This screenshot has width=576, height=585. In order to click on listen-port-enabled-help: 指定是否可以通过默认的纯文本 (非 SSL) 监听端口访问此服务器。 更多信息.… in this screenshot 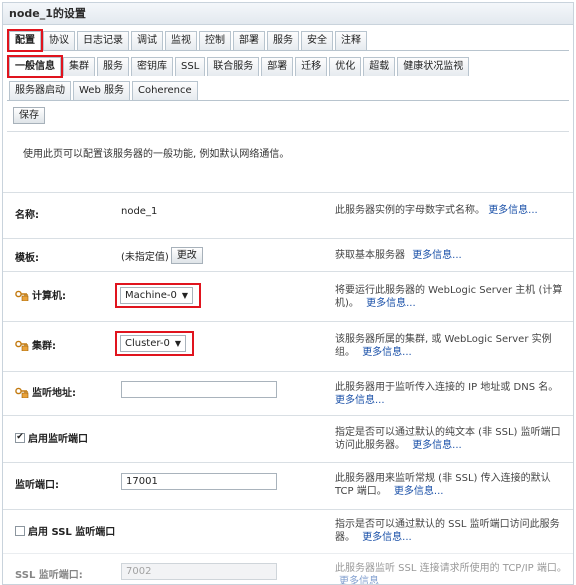, I will do `click(451, 439)`.